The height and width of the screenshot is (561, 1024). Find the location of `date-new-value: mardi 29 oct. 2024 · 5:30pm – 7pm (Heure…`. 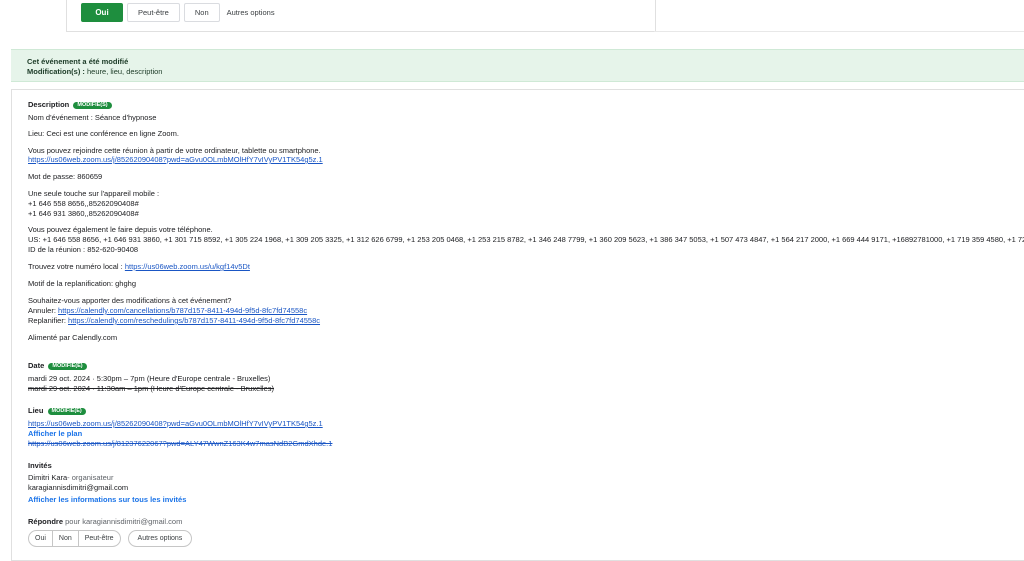

date-new-value: mardi 29 oct. 2024 · 5:30pm – 7pm (Heure… is located at coordinates (149, 378).